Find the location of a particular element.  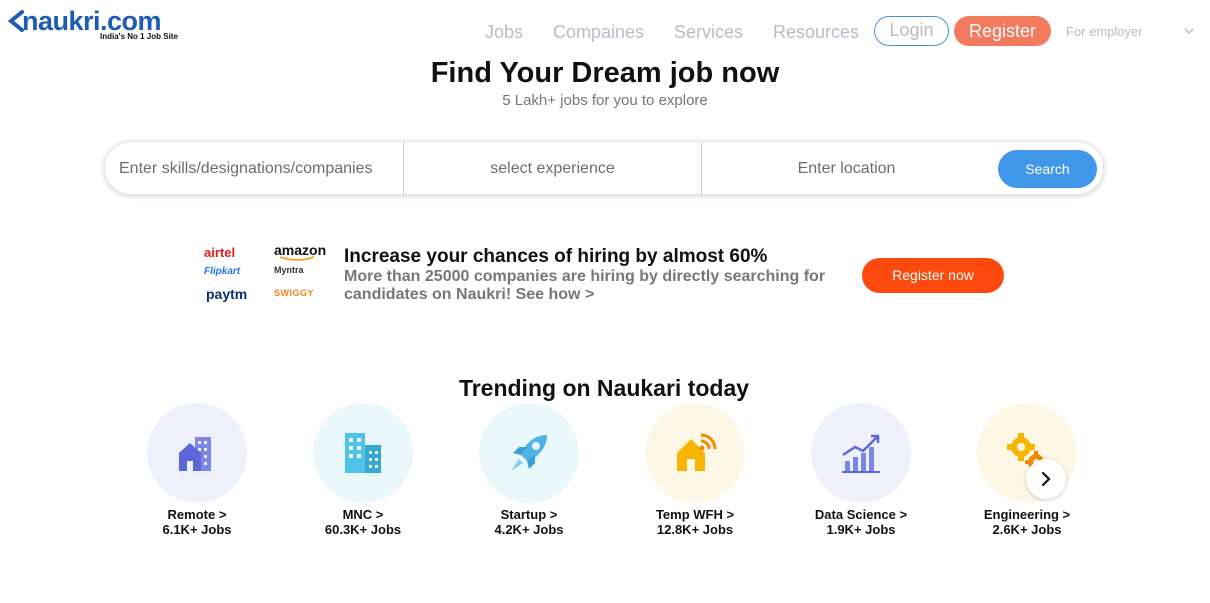

trending-count: 1.9K+ Jobs is located at coordinates (861, 529).